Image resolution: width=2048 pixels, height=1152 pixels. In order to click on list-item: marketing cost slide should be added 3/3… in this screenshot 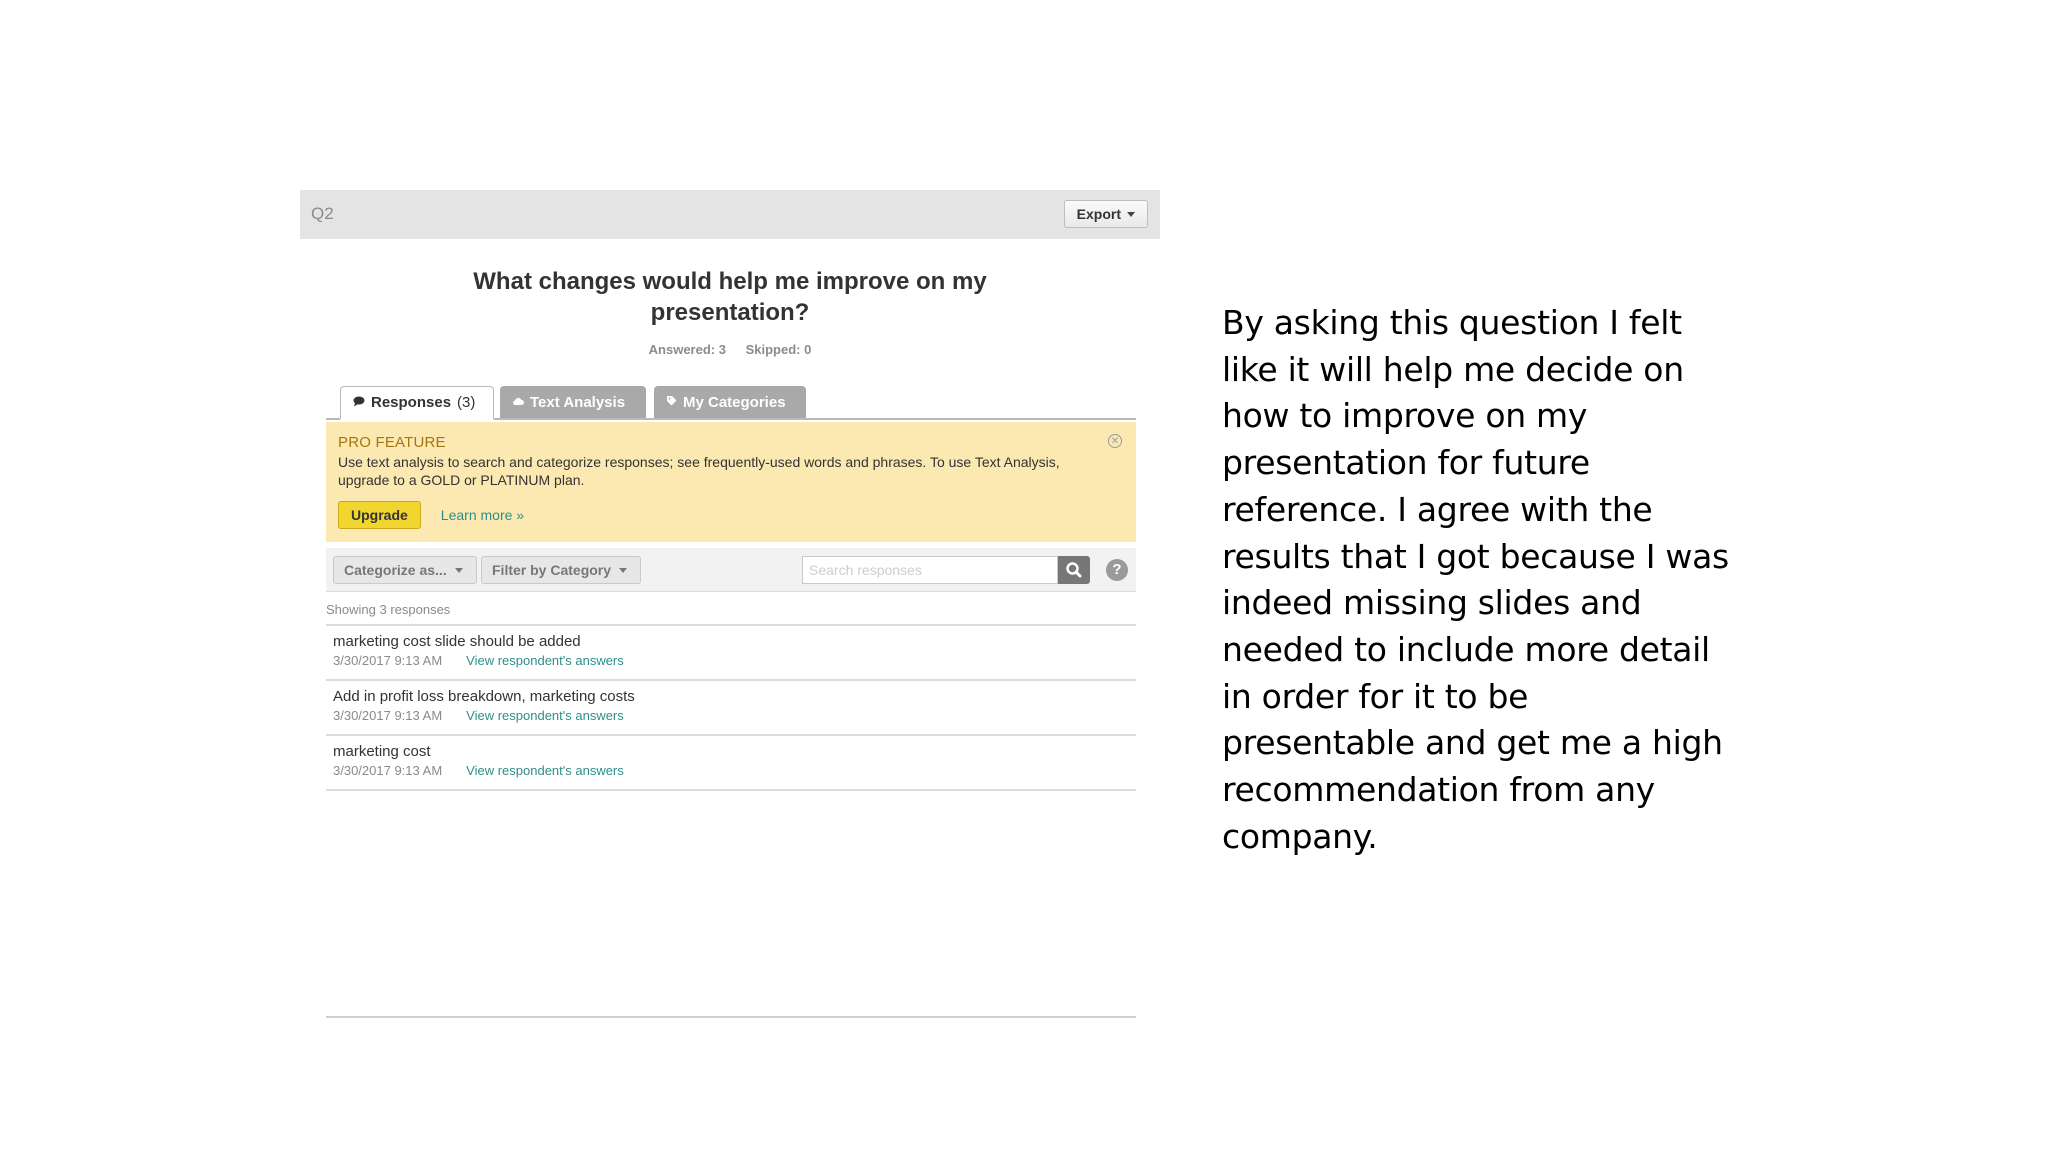, I will do `click(731, 653)`.